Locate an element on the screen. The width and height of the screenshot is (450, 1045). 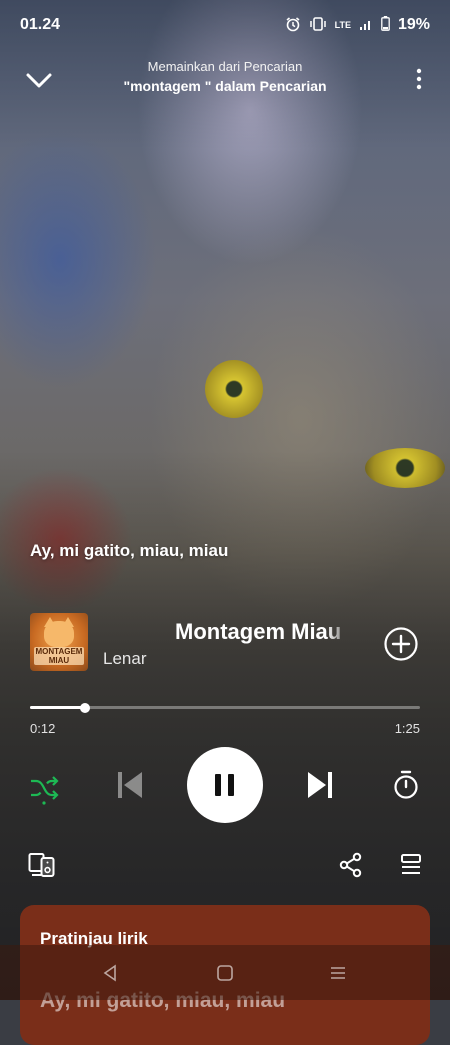
vibrate-icon is located at coordinates (318, 25).